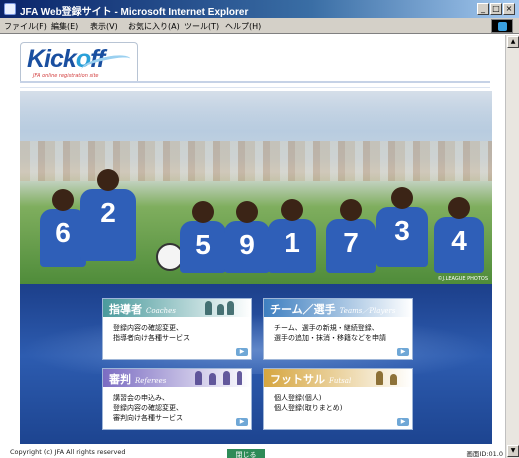 The image size is (519, 458). I want to click on menu-view: 表示(V), so click(104, 26).